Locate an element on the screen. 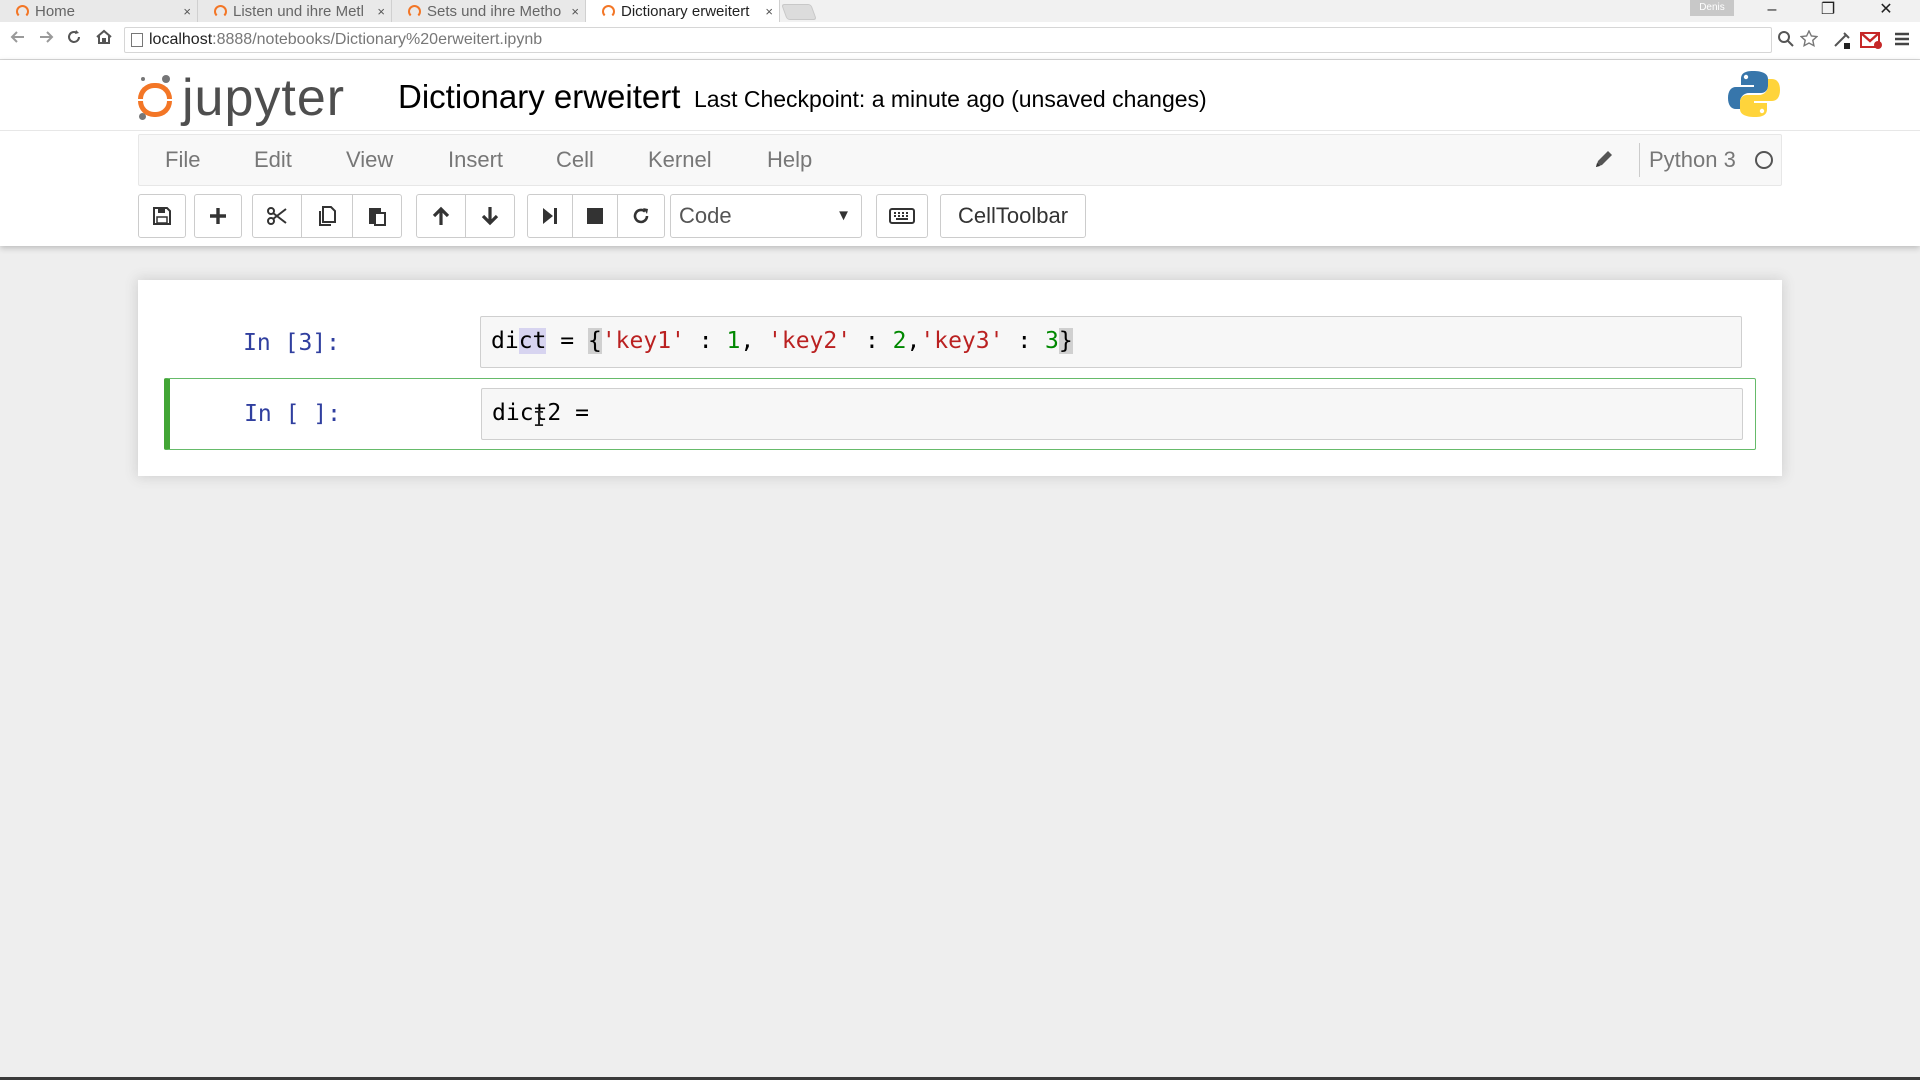  interrupt-button is located at coordinates (595, 216).